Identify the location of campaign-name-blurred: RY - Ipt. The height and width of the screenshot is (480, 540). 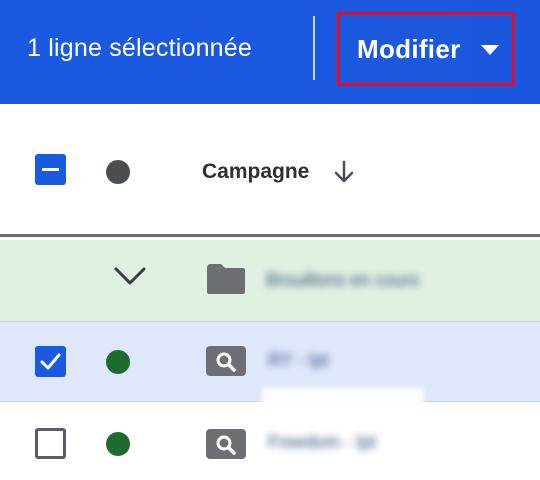
(298, 360).